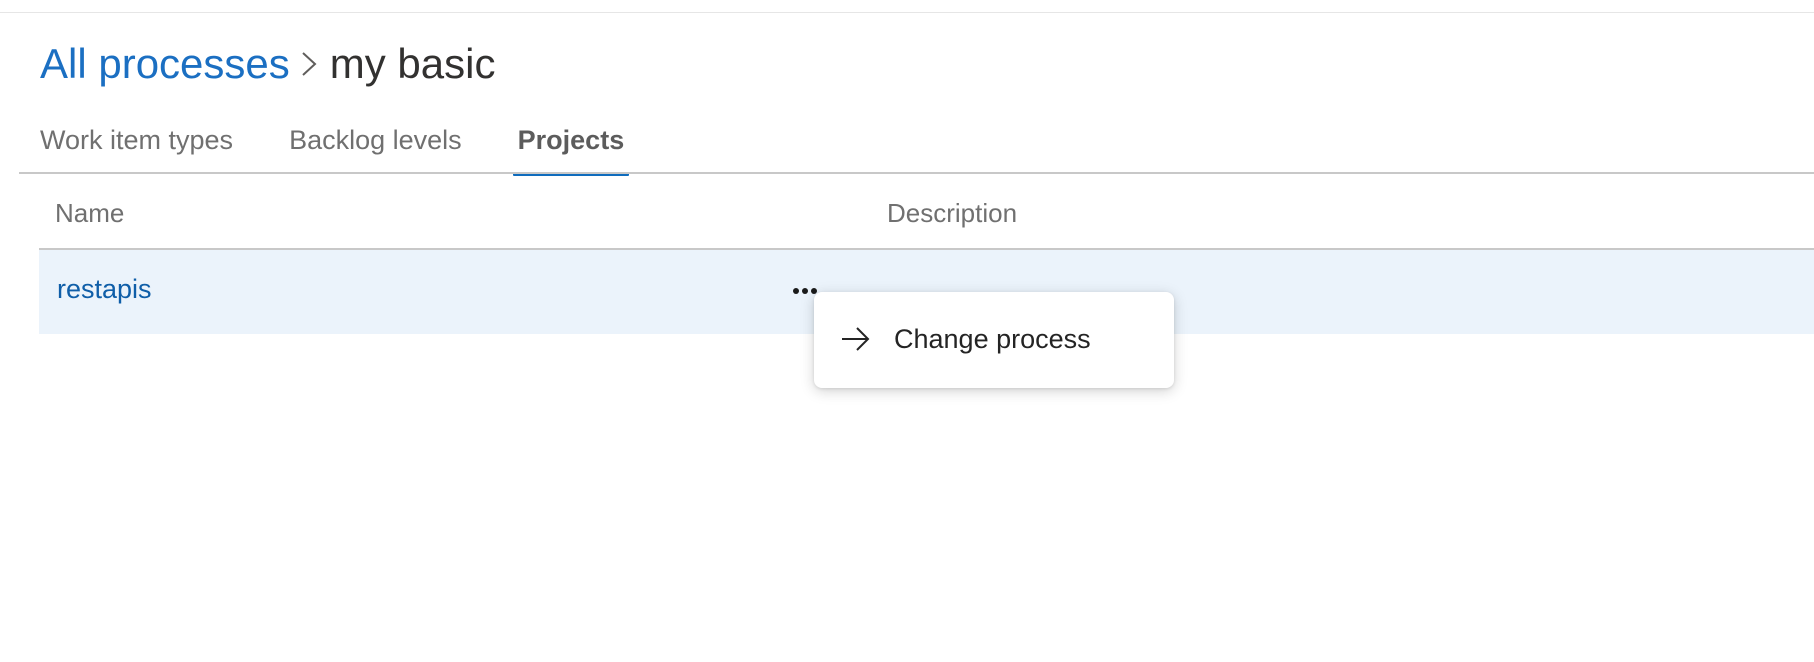  I want to click on tab-projects: Projects, so click(570, 147).